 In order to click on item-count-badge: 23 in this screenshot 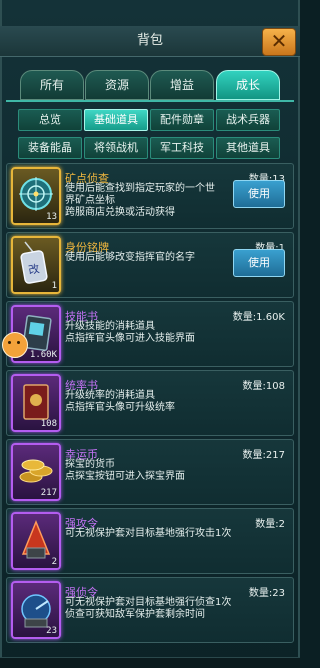, I will do `click(51, 631)`.